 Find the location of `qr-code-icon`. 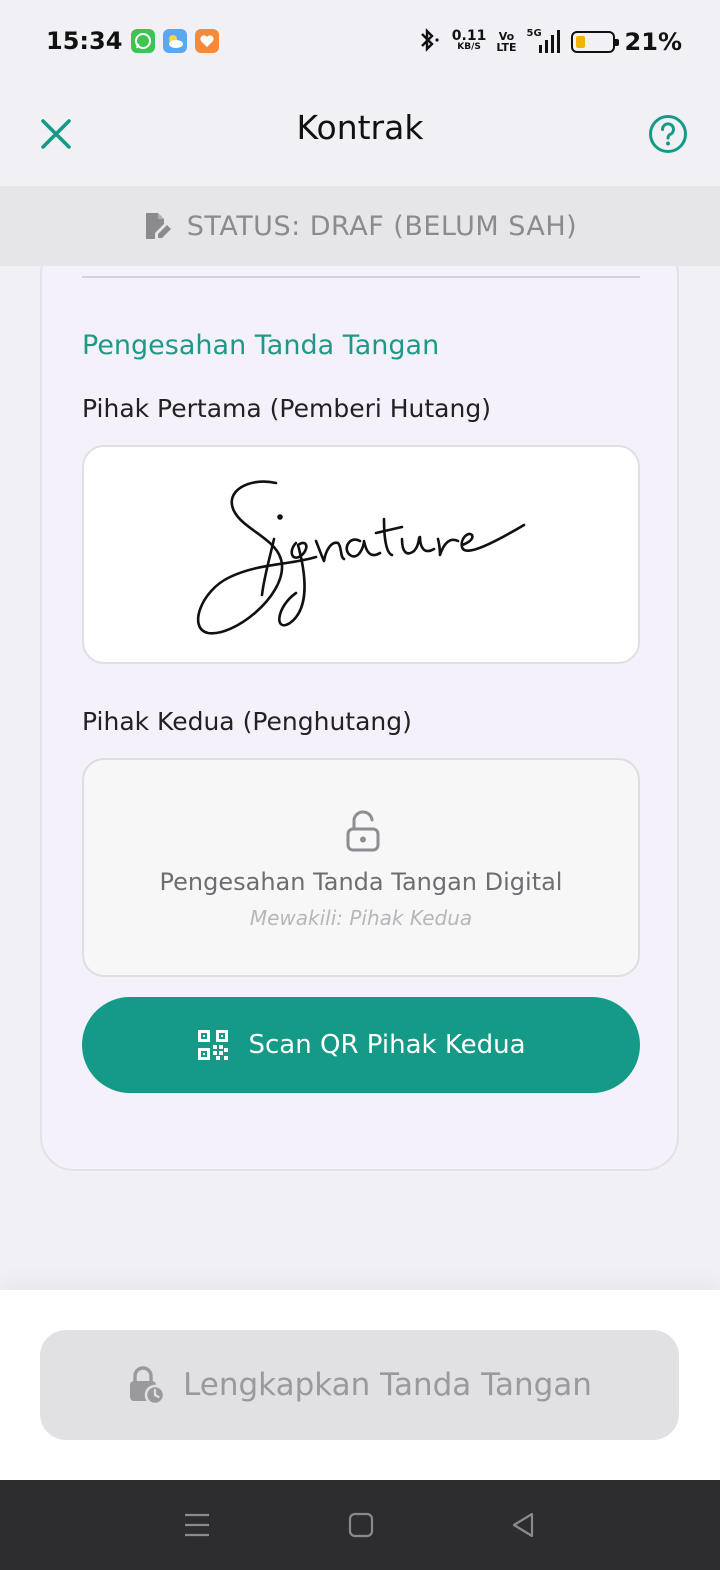

qr-code-icon is located at coordinates (212, 1045).